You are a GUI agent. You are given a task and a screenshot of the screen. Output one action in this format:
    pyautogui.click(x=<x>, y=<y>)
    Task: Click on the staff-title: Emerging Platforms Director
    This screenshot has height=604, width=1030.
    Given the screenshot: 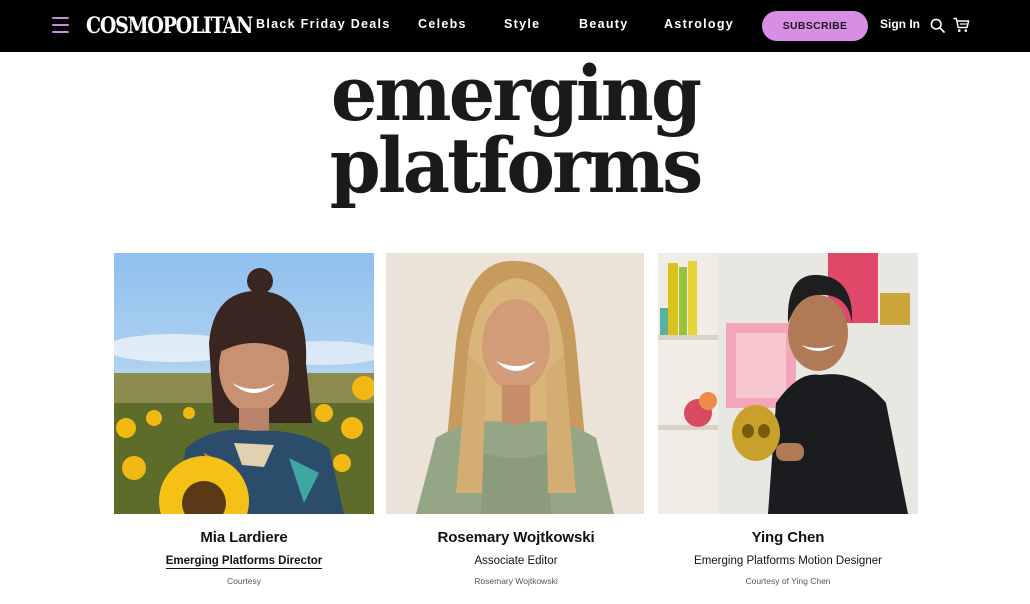 What is the action you would take?
    pyautogui.click(x=244, y=562)
    